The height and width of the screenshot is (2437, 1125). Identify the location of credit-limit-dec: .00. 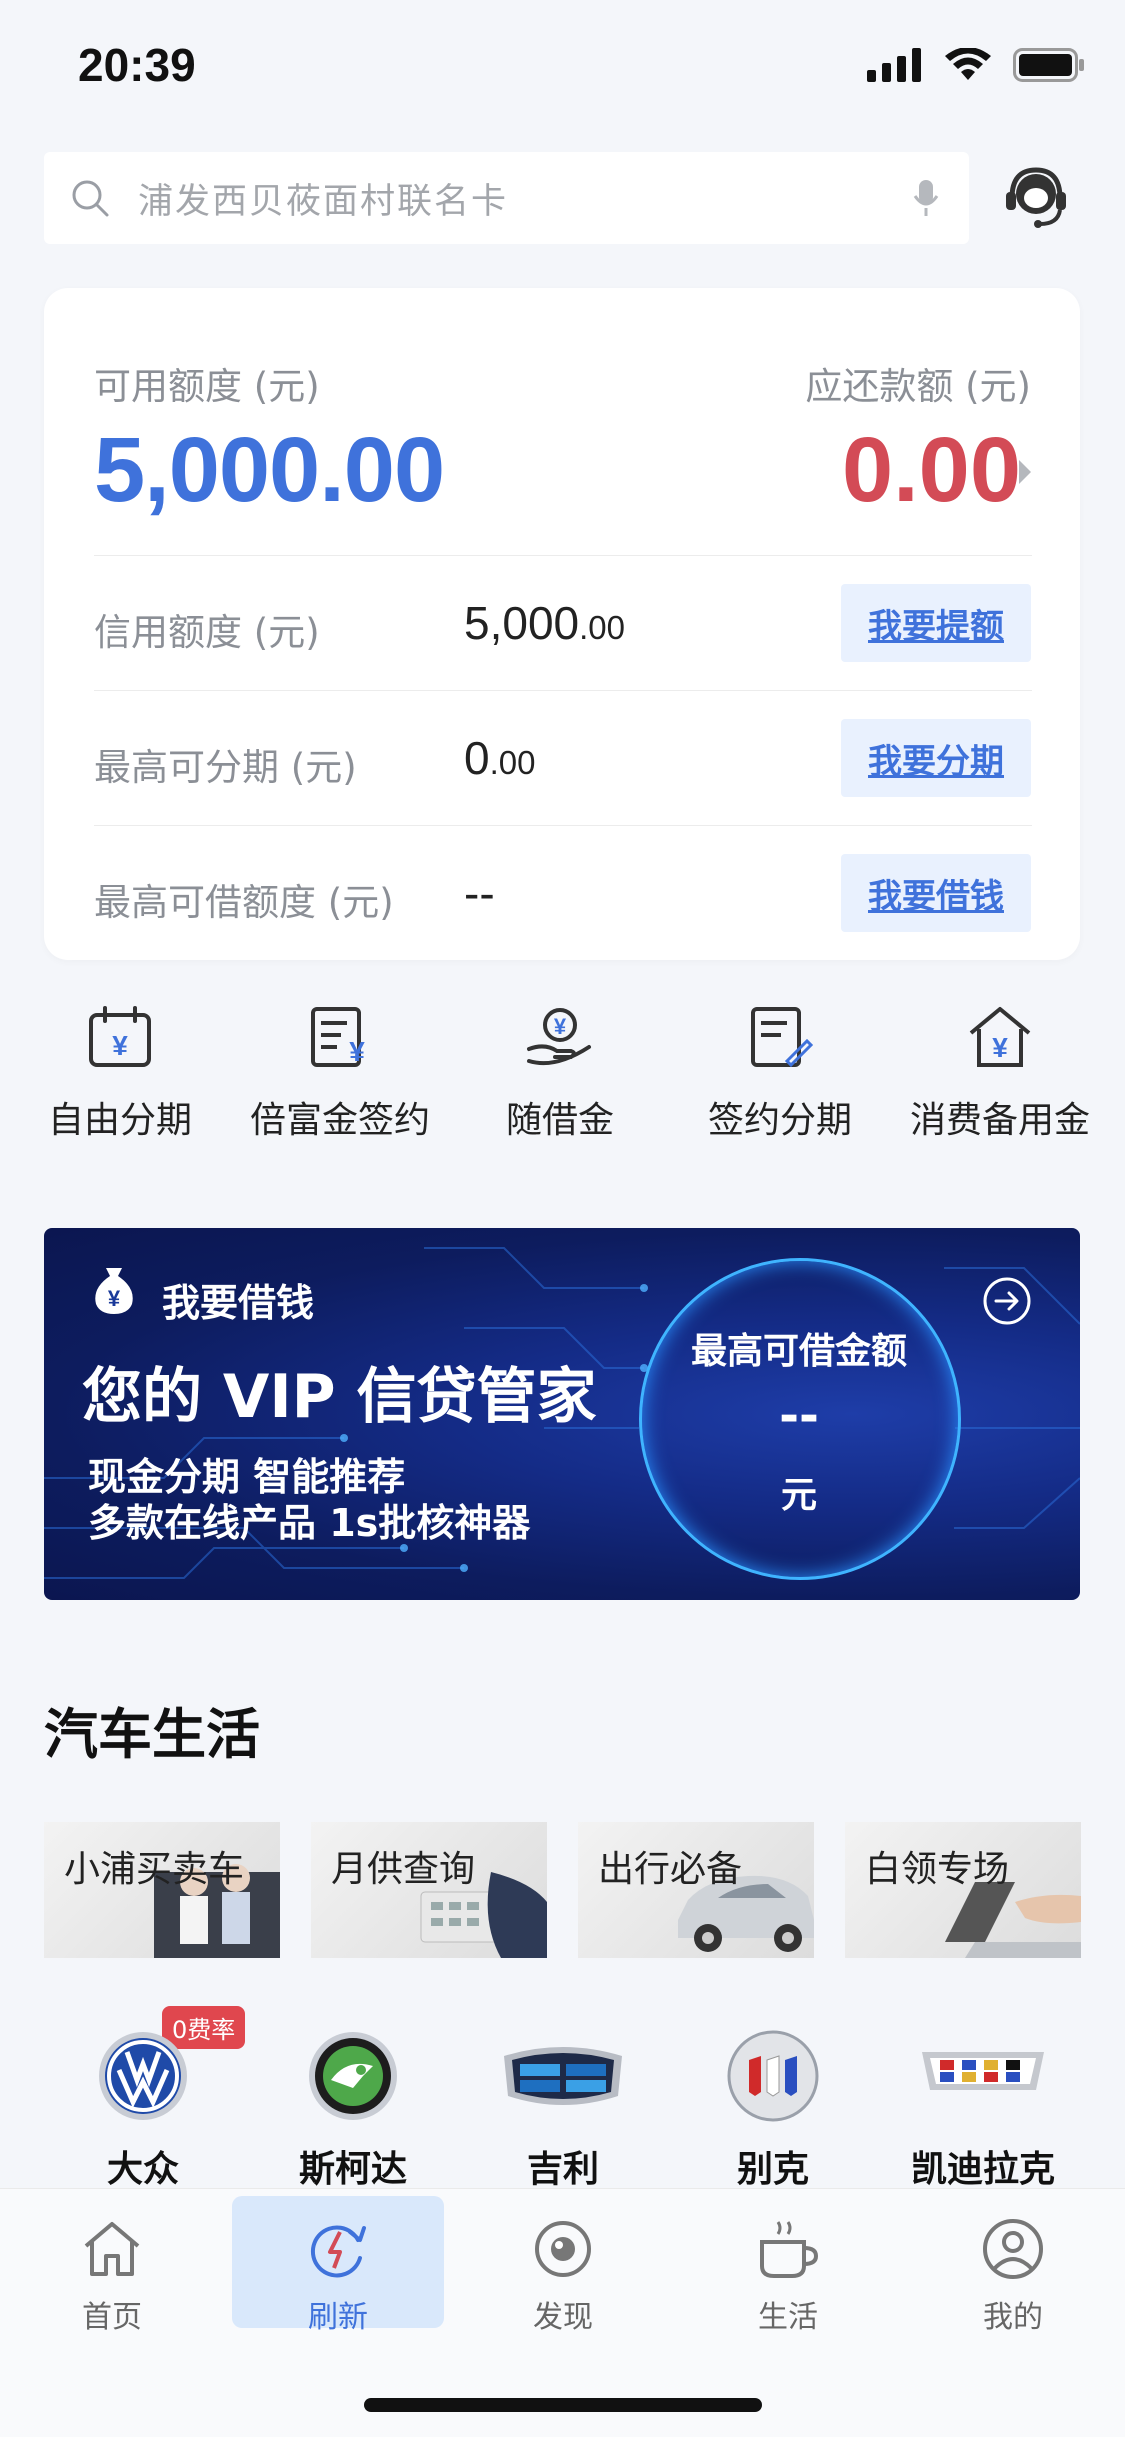
(602, 627).